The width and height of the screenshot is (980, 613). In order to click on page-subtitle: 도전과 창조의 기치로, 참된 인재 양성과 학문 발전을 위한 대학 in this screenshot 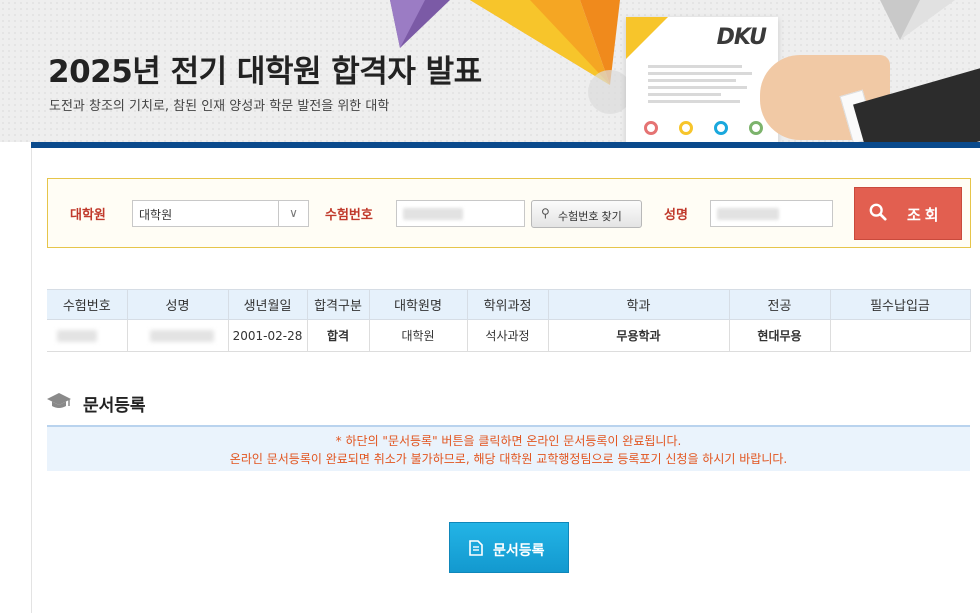, I will do `click(219, 106)`.